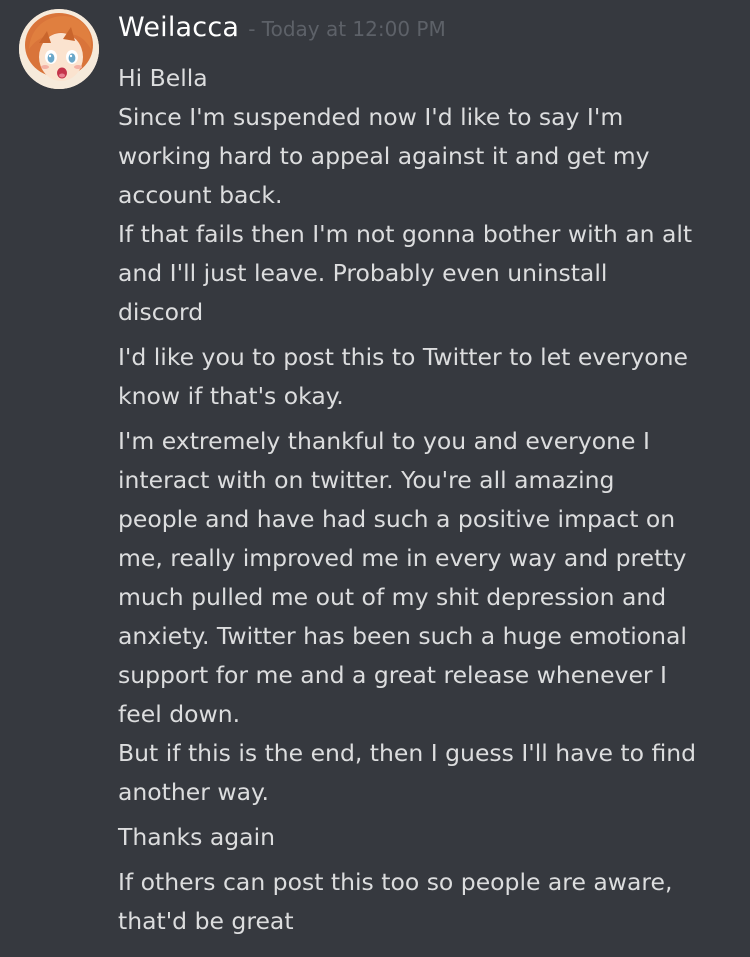  I want to click on message-line: that'd be great, so click(206, 921).